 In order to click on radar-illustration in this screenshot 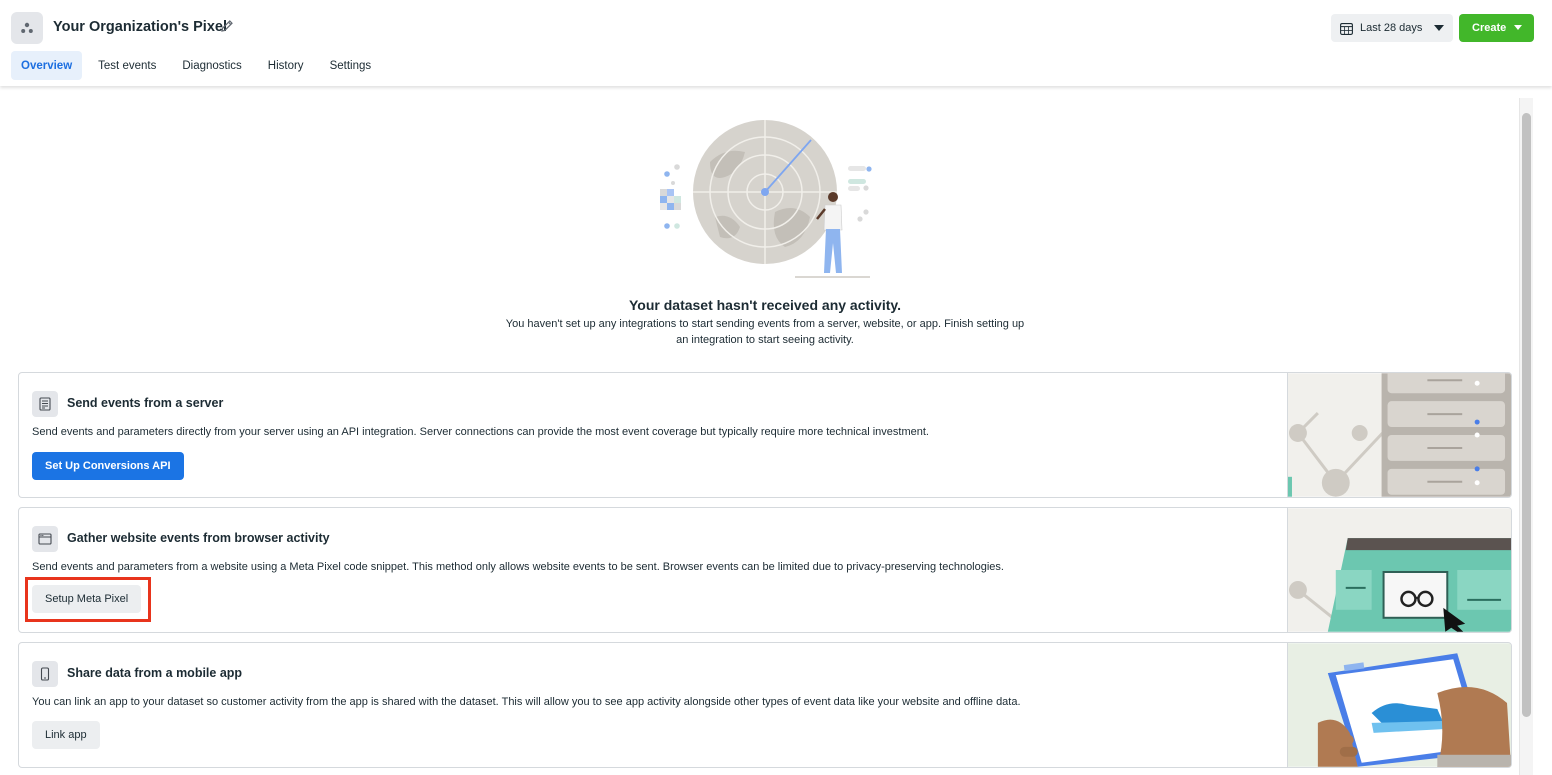, I will do `click(766, 199)`.